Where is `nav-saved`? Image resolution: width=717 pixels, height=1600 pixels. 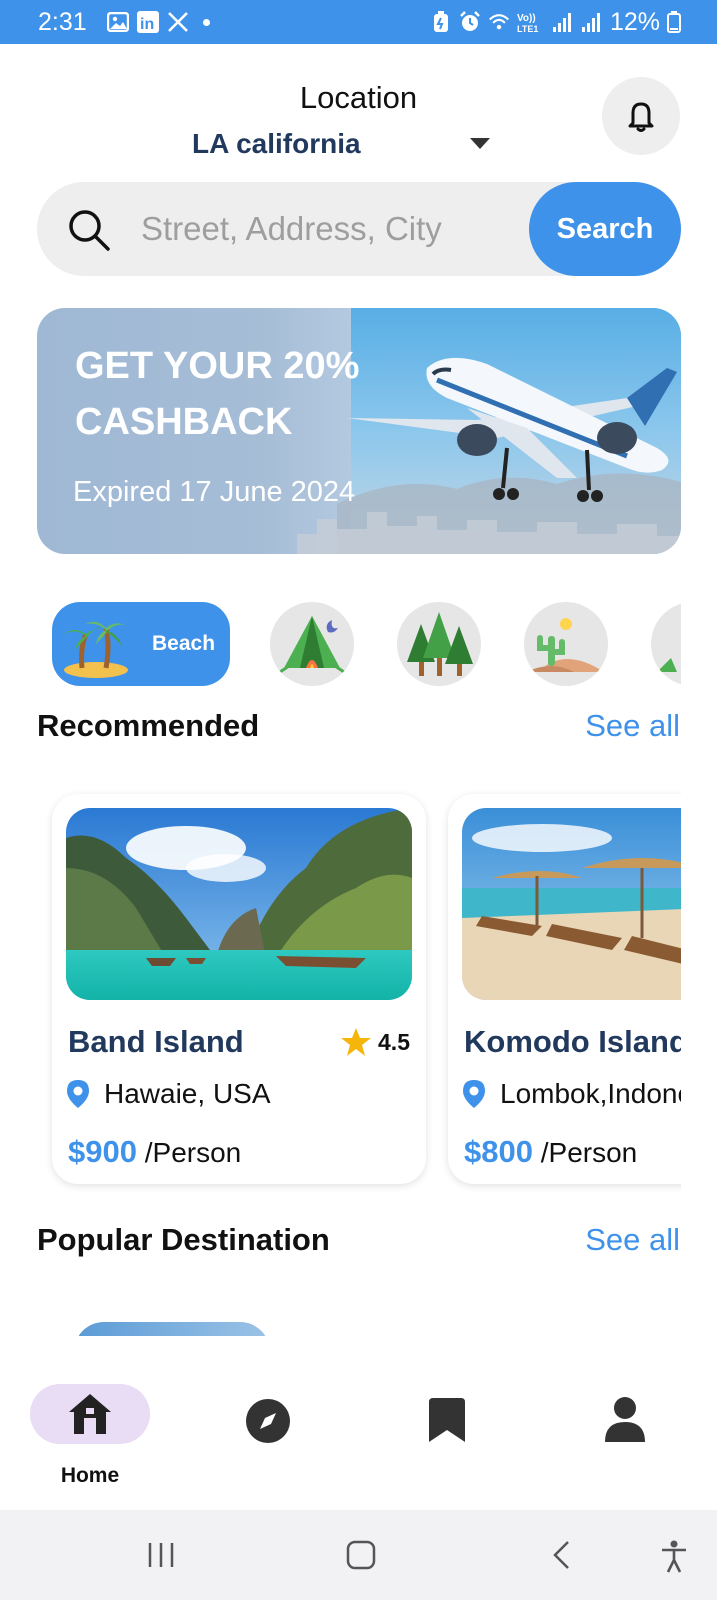
nav-saved is located at coordinates (447, 1420).